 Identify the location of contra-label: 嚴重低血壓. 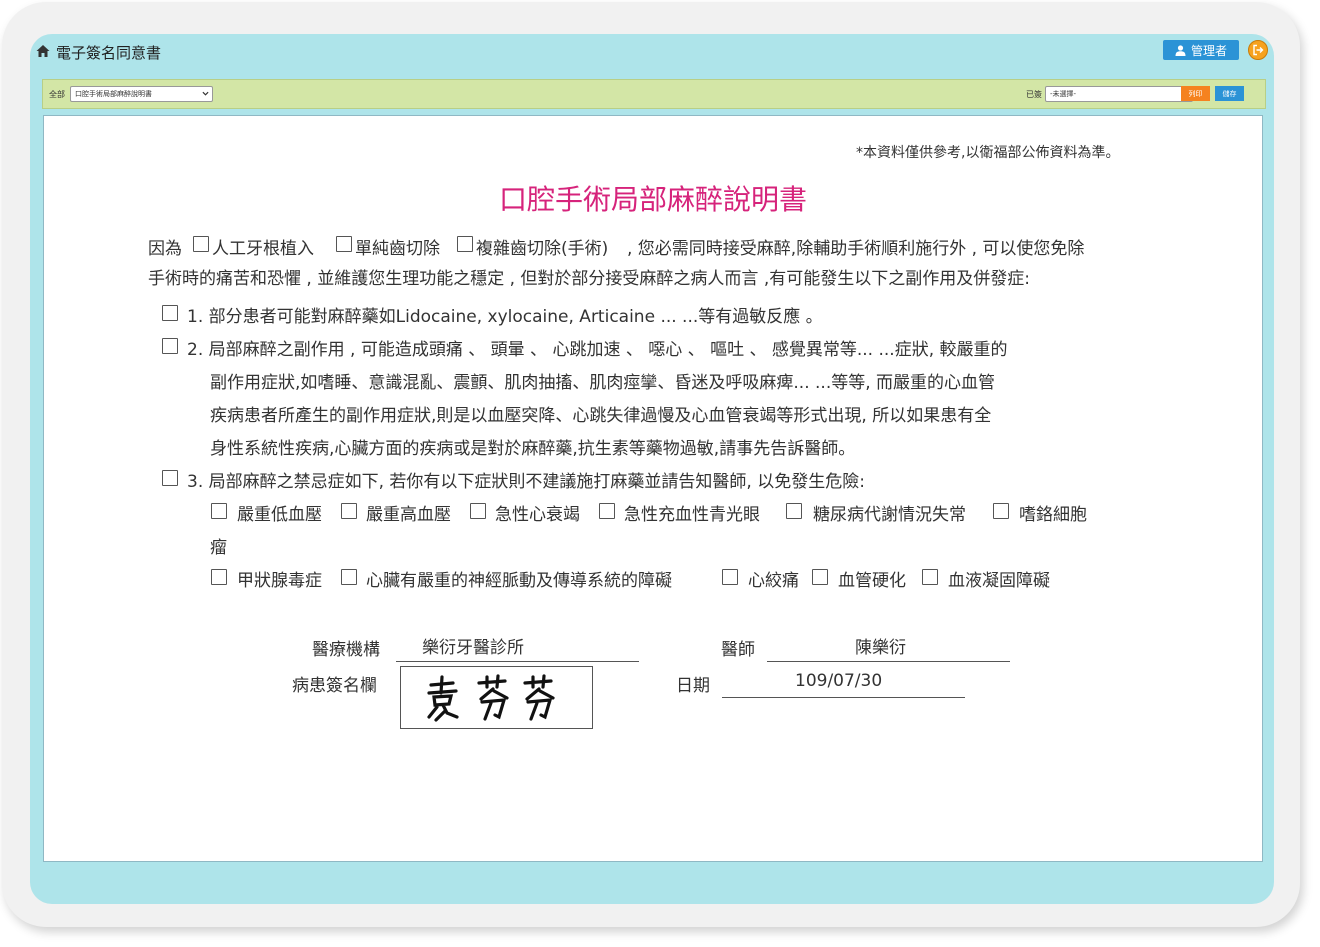
(279, 515).